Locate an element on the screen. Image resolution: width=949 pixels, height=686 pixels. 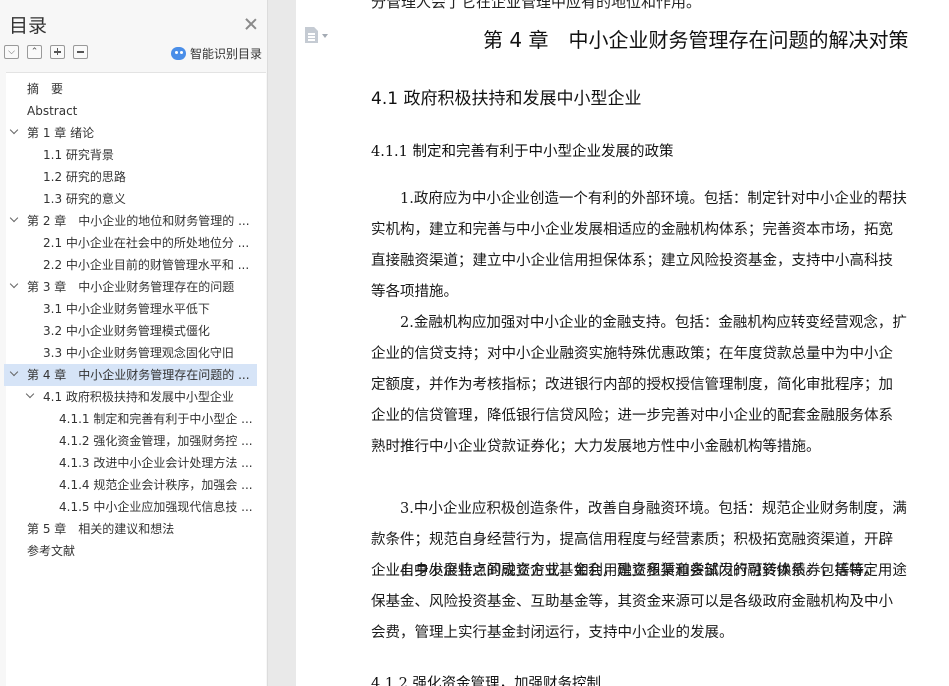
toc-item-label: 3.2 中小企业财务管理模式僵化 is located at coordinates (126, 331).